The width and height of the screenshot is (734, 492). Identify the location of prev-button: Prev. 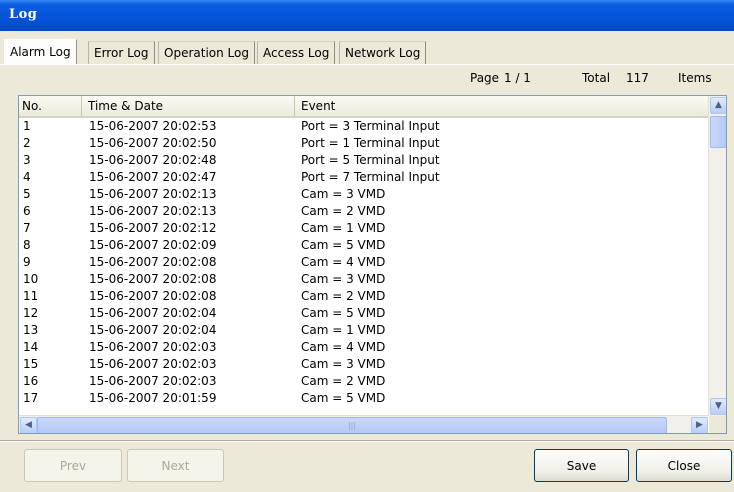
(73, 465).